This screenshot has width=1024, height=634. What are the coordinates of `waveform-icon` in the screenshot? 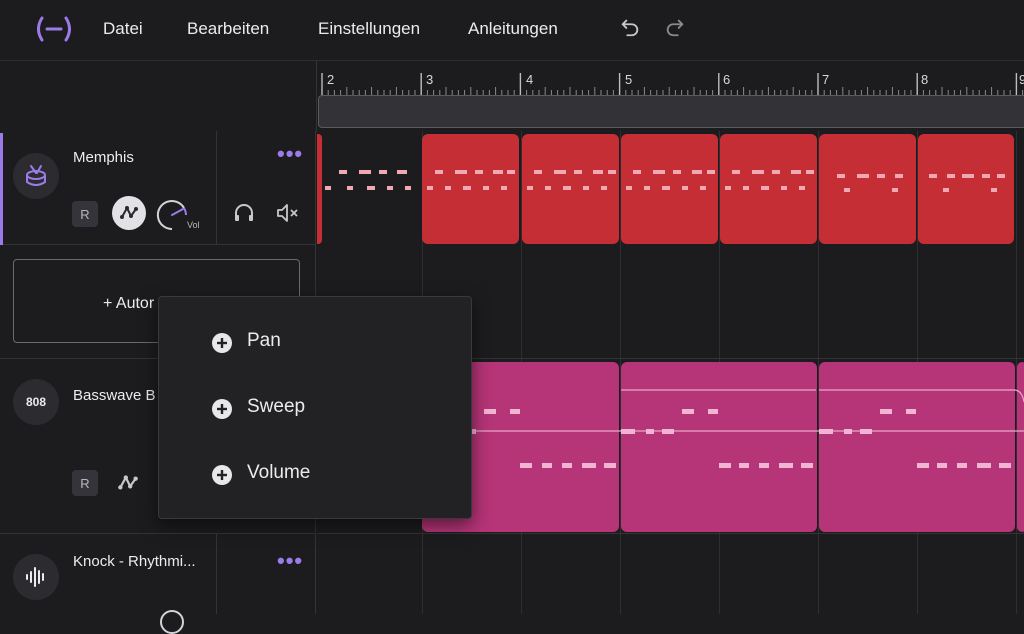 It's located at (36, 577).